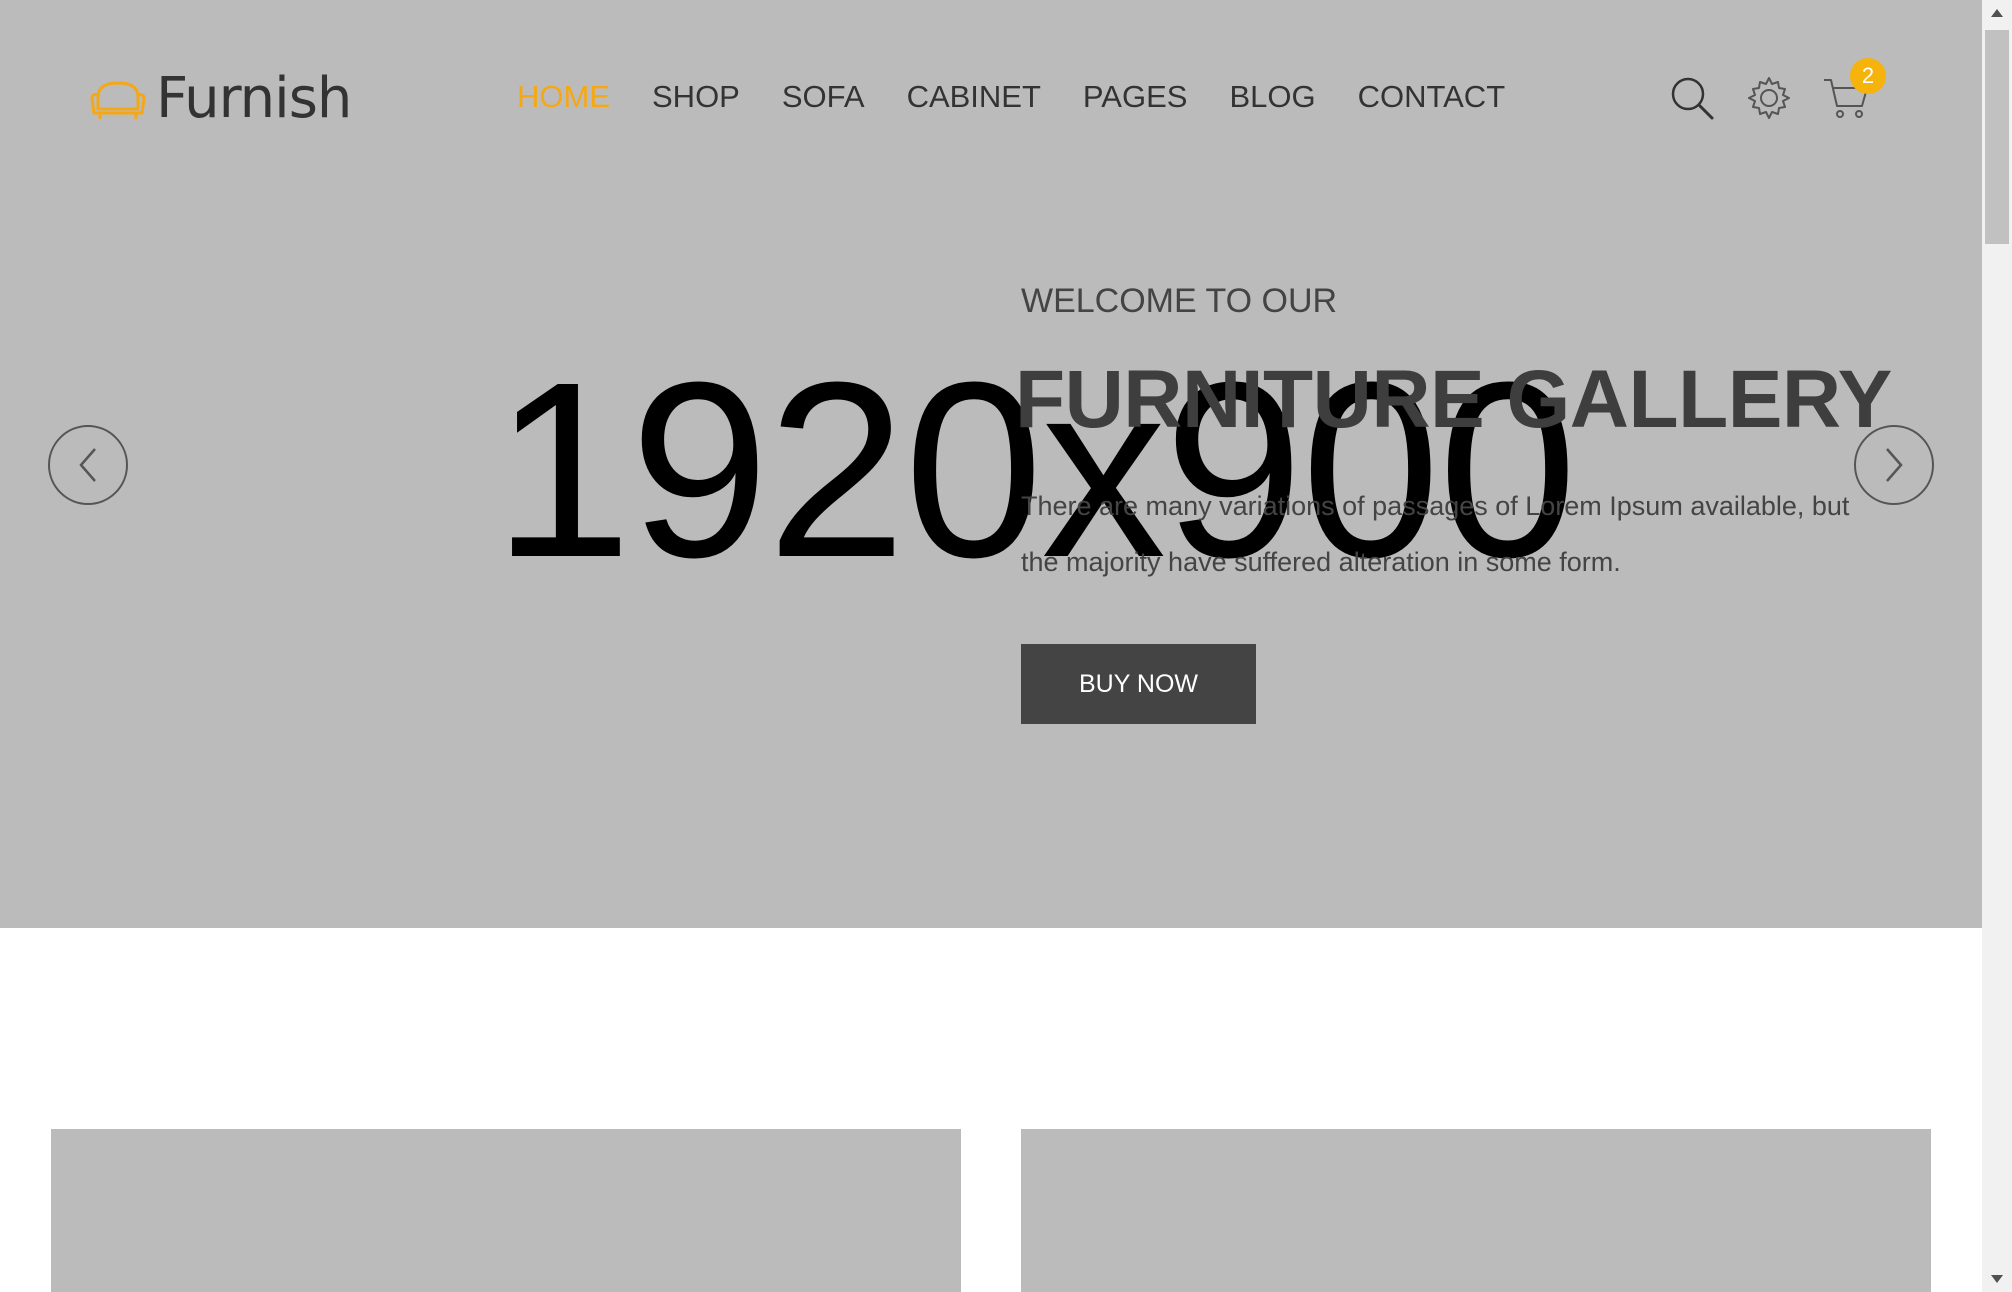  What do you see at coordinates (823, 97) in the screenshot?
I see `nav-item-sofa: SOFA` at bounding box center [823, 97].